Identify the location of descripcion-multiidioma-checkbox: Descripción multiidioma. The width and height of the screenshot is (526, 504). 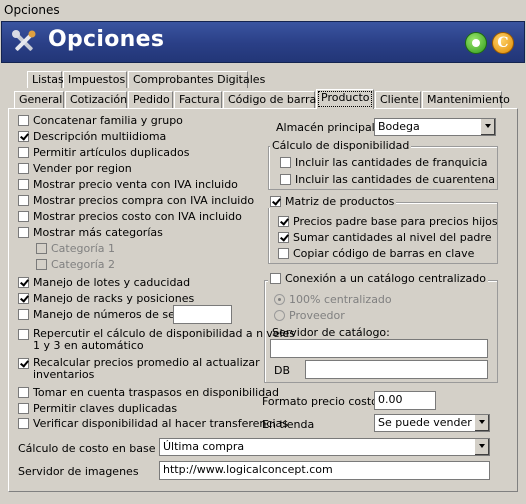
(92, 136).